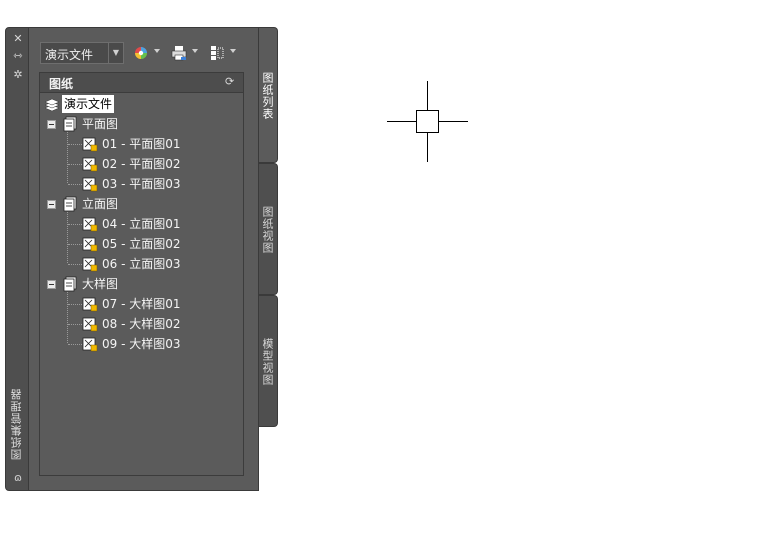  I want to click on sheet-label: 04 - 立面图01, so click(141, 224).